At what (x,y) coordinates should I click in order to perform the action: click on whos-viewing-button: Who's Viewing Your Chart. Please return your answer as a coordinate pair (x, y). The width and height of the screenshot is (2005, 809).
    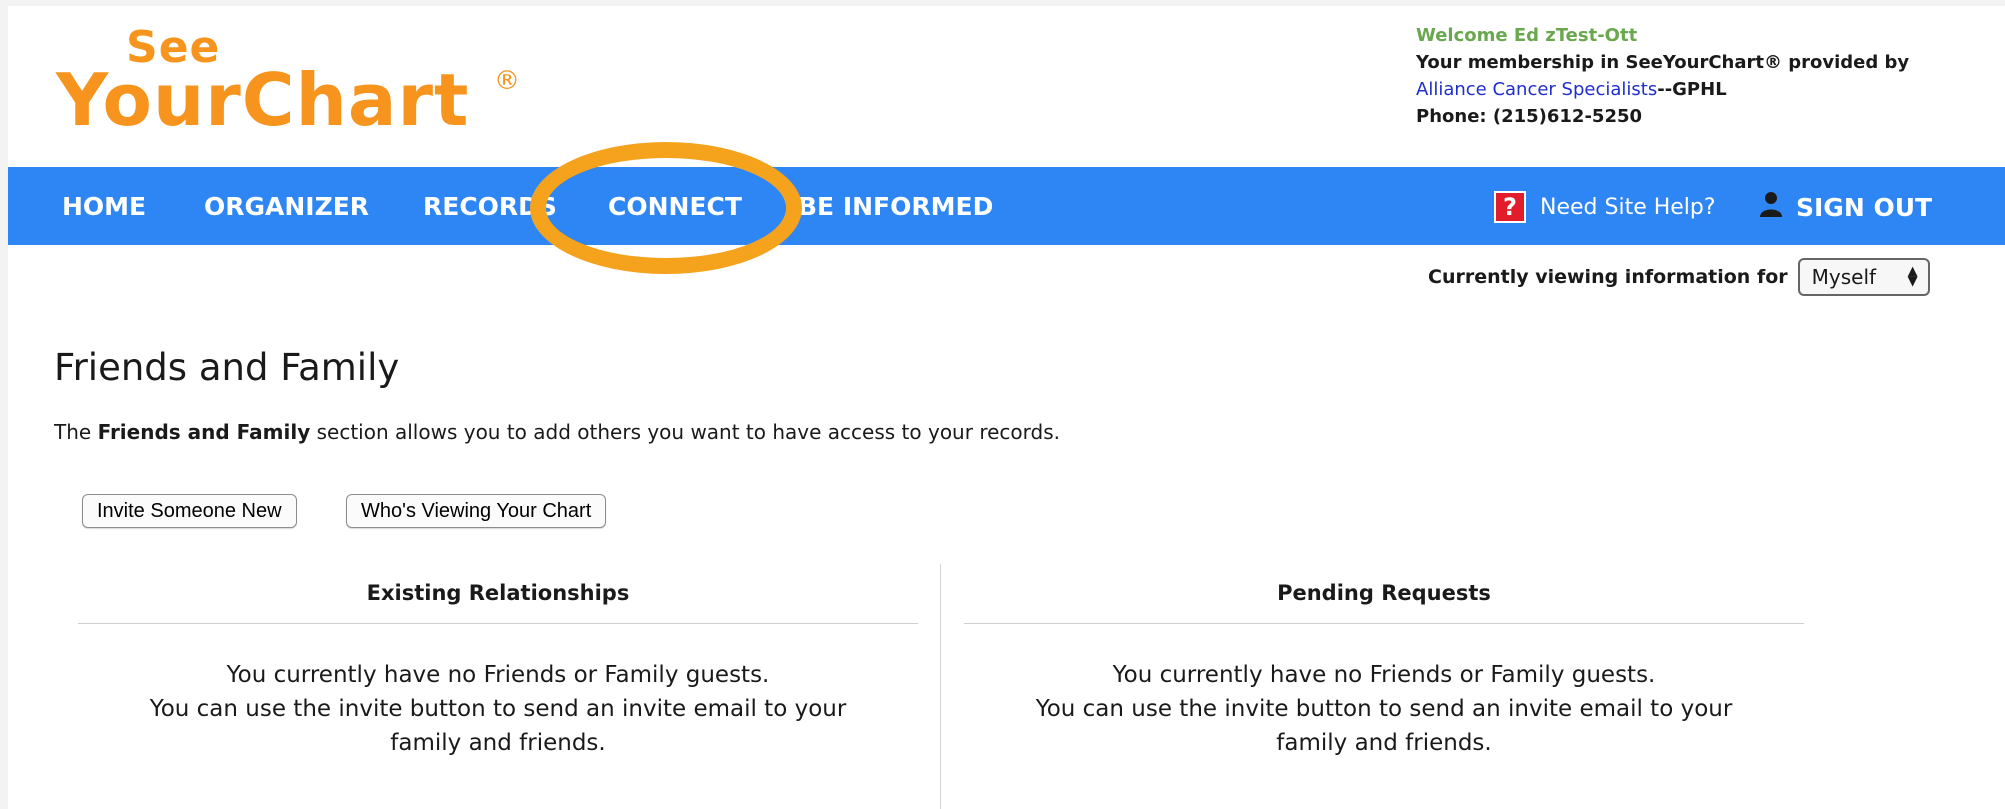
    Looking at the image, I should click on (476, 511).